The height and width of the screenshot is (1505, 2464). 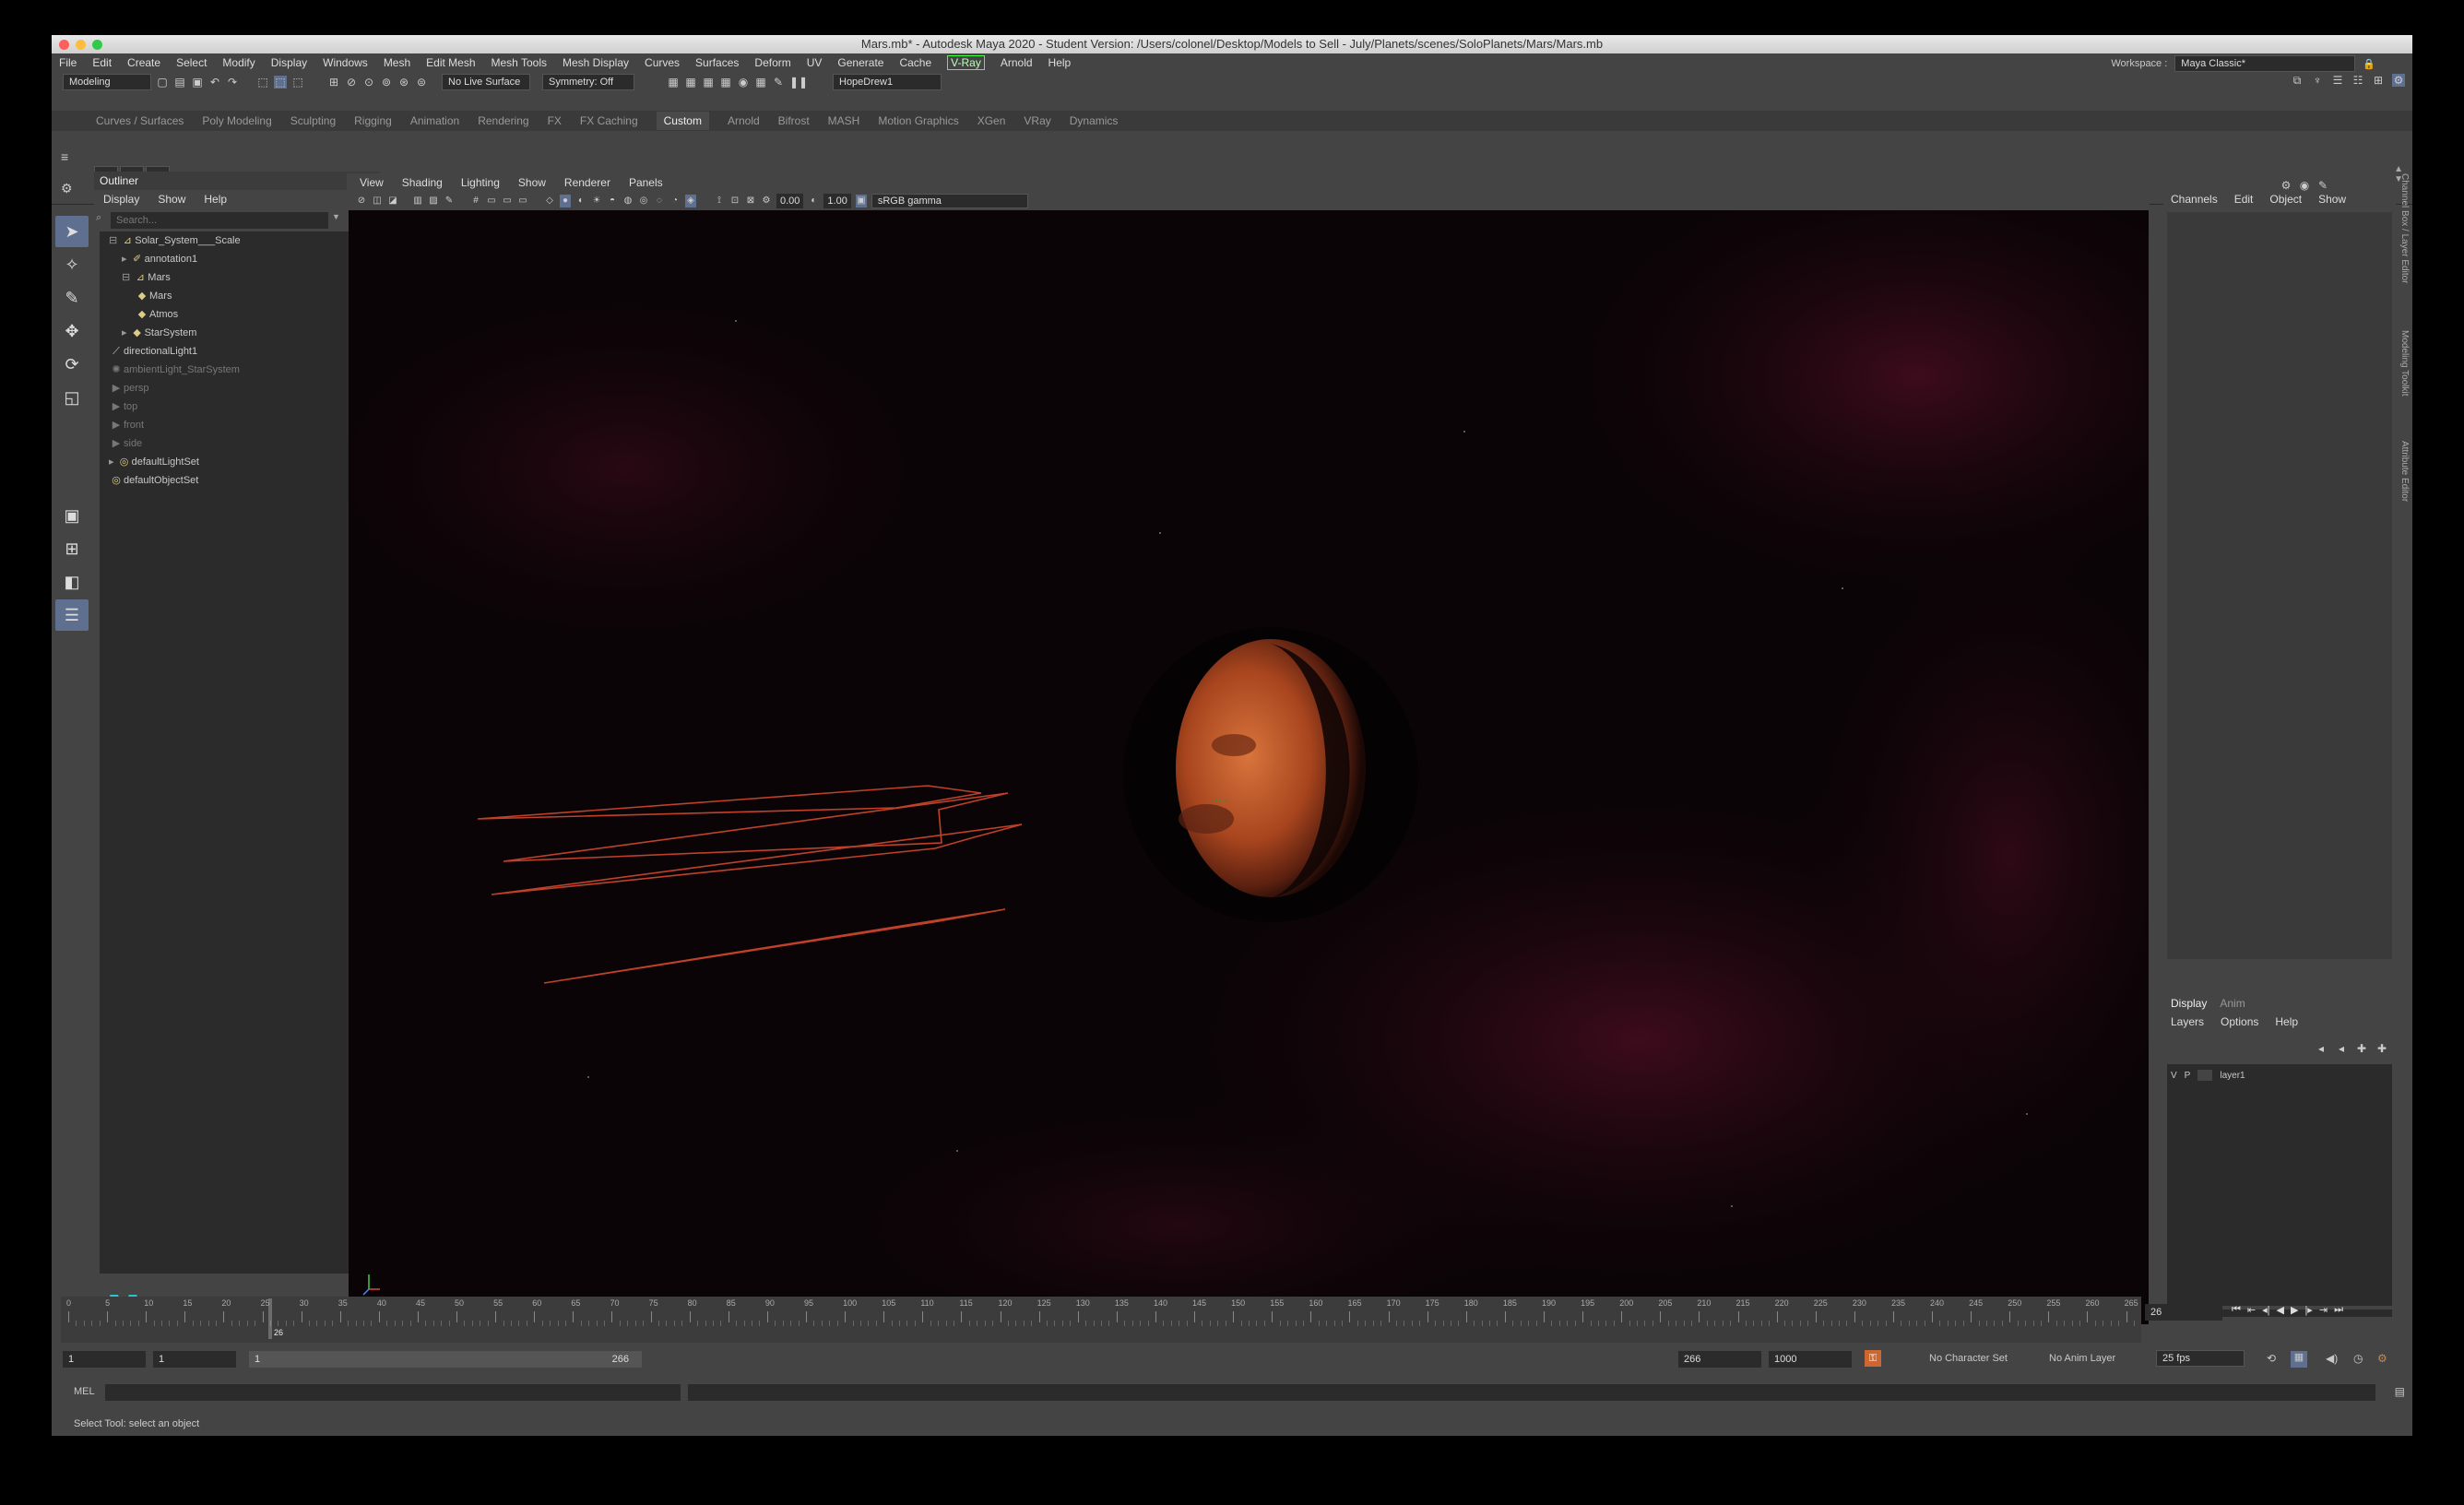 What do you see at coordinates (1873, 1358) in the screenshot?
I see `auto-key-icon: ⚿` at bounding box center [1873, 1358].